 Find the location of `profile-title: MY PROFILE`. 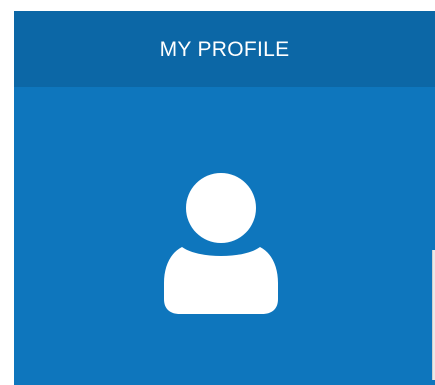

profile-title: MY PROFILE is located at coordinates (224, 49).